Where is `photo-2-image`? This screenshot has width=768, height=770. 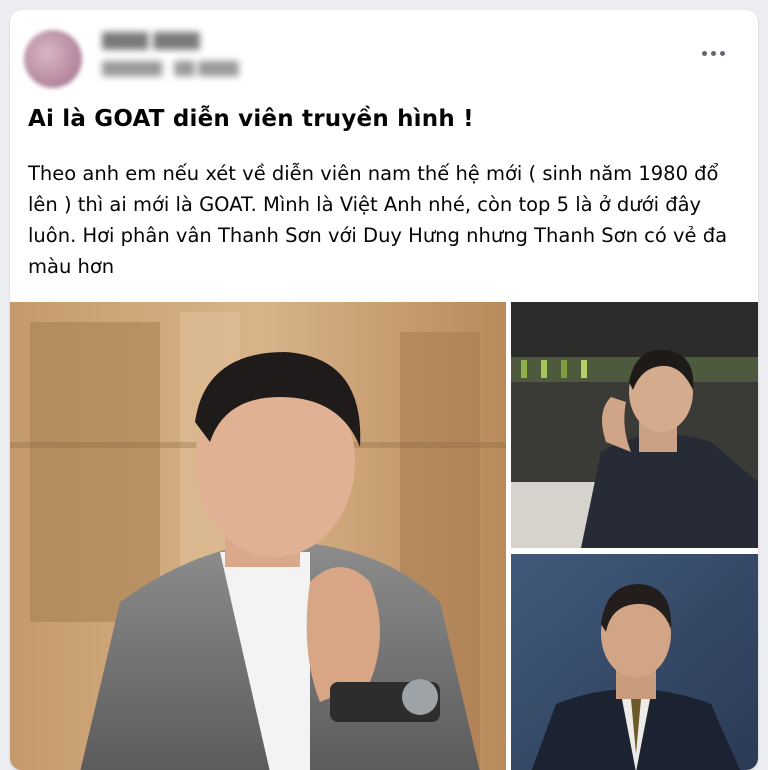
photo-2-image is located at coordinates (634, 425).